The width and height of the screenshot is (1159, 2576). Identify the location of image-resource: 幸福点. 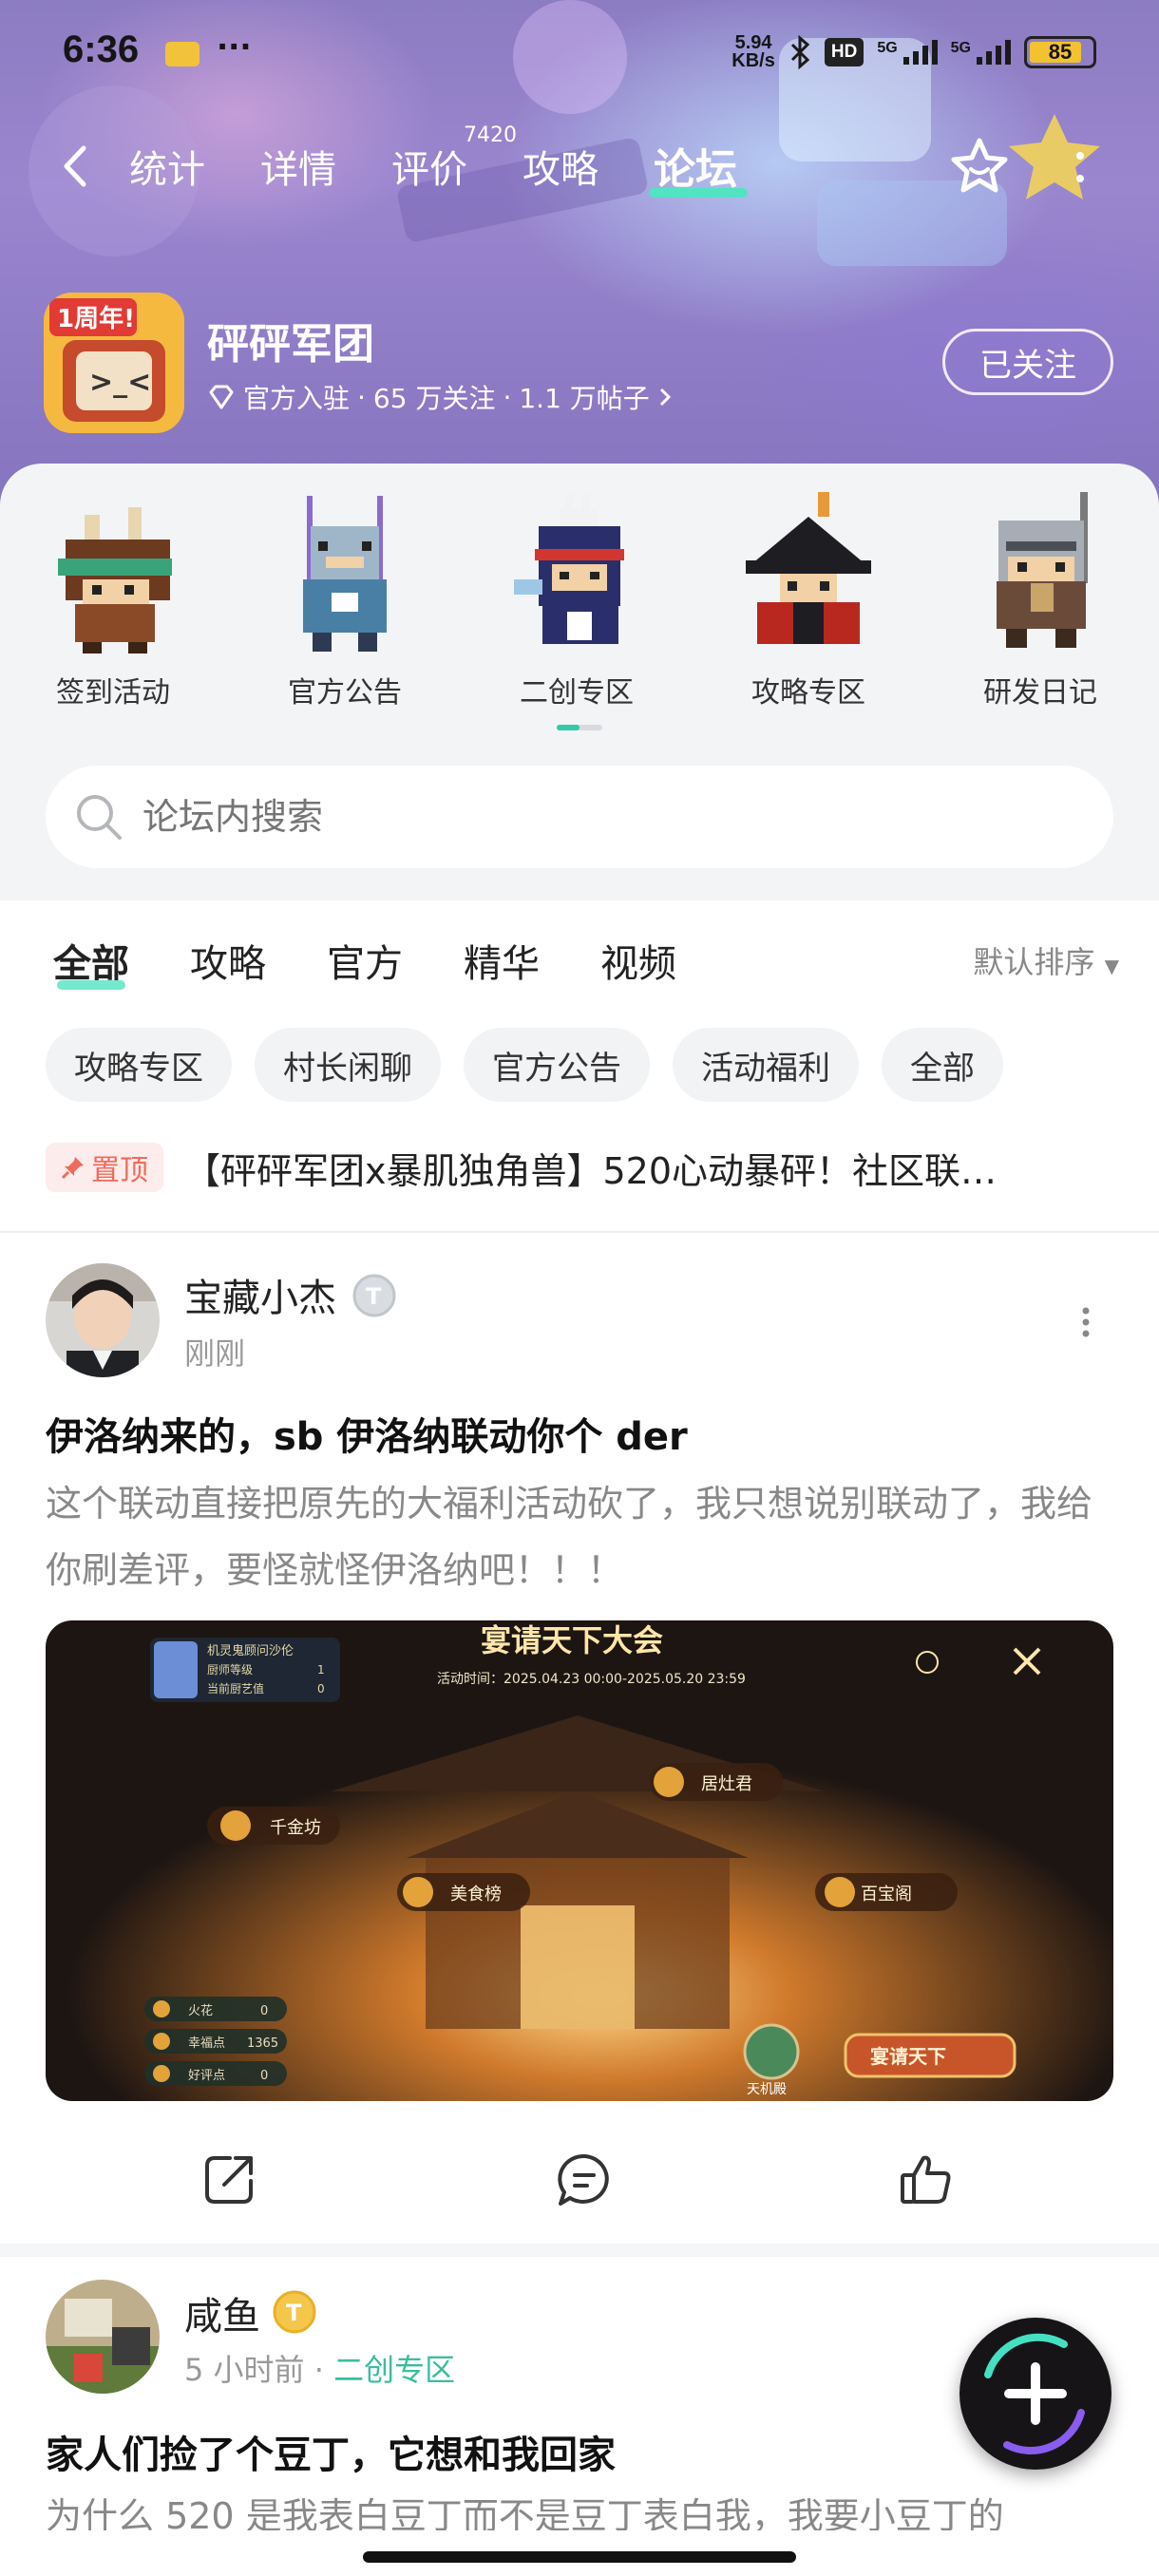
(206, 2043).